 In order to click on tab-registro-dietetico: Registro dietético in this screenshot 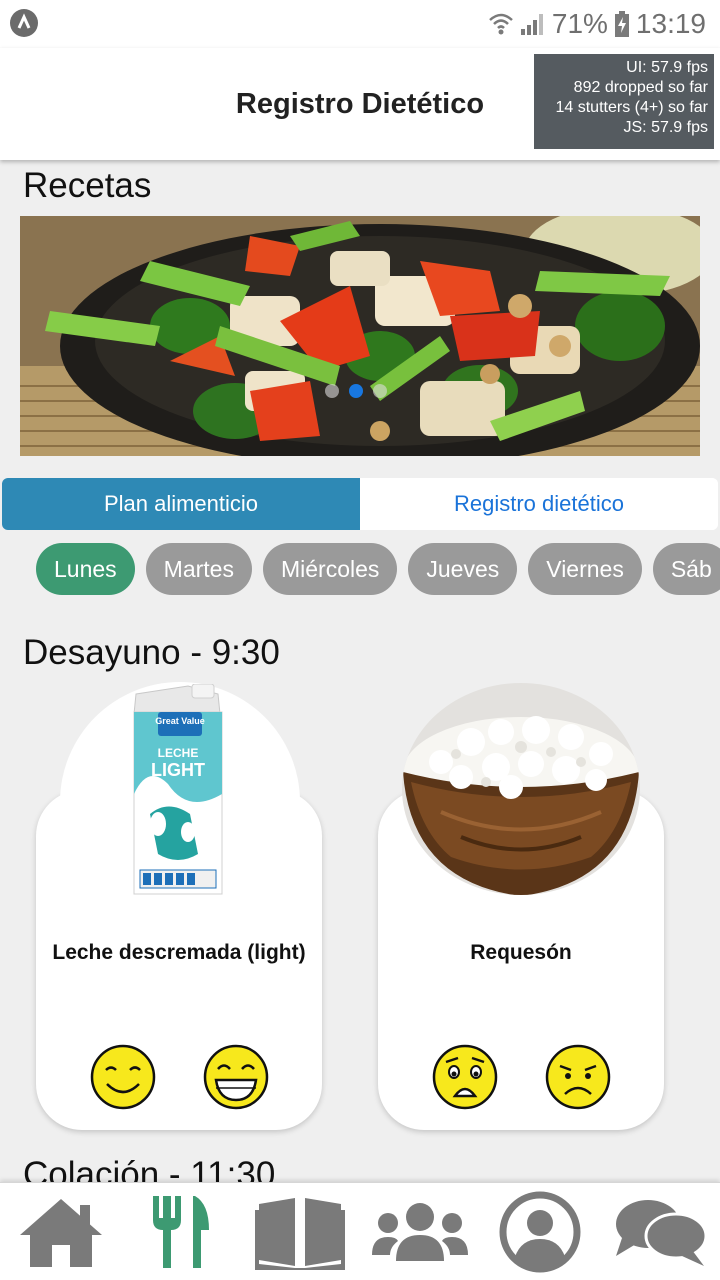, I will do `click(539, 504)`.